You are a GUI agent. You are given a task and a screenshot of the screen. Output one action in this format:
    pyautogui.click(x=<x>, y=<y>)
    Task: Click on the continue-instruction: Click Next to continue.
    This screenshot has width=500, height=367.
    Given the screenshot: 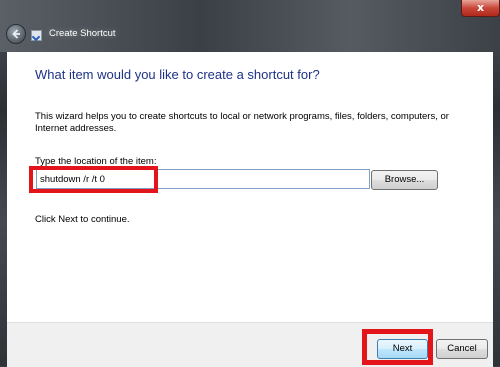 What is the action you would take?
    pyautogui.click(x=82, y=219)
    